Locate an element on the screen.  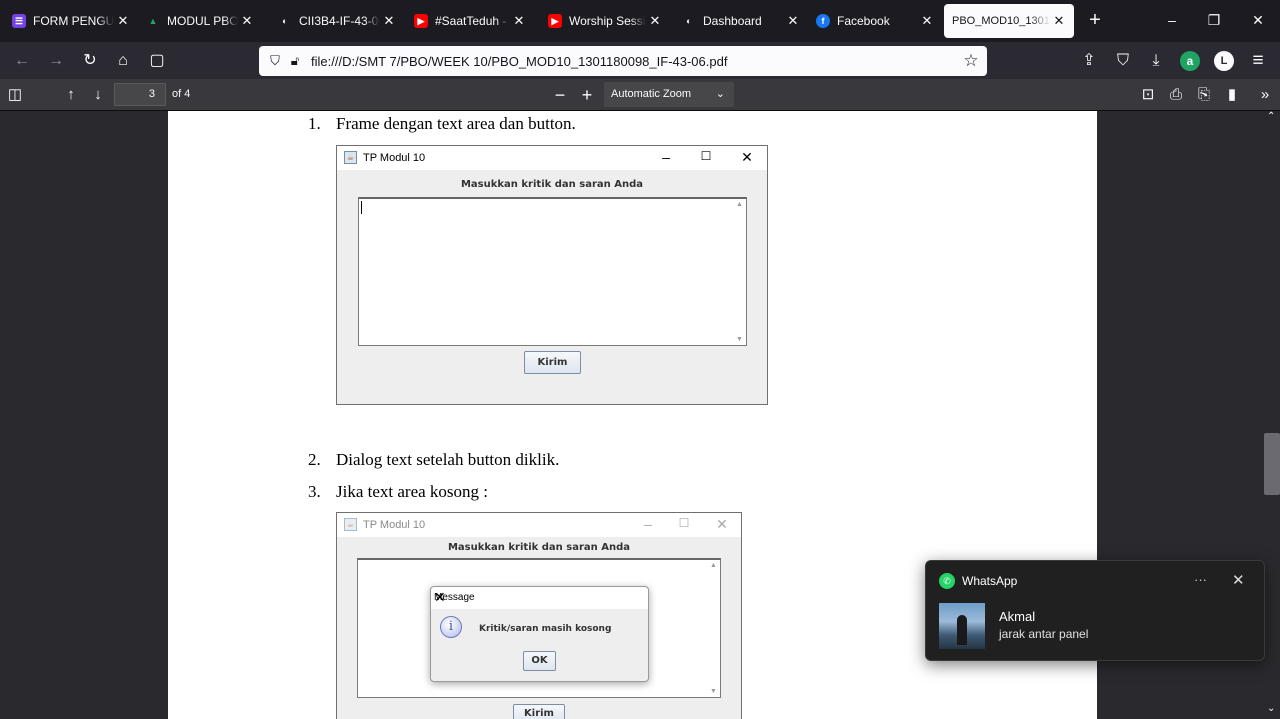
zoom-select: Automatic Zoom ⌄ is located at coordinates (669, 94).